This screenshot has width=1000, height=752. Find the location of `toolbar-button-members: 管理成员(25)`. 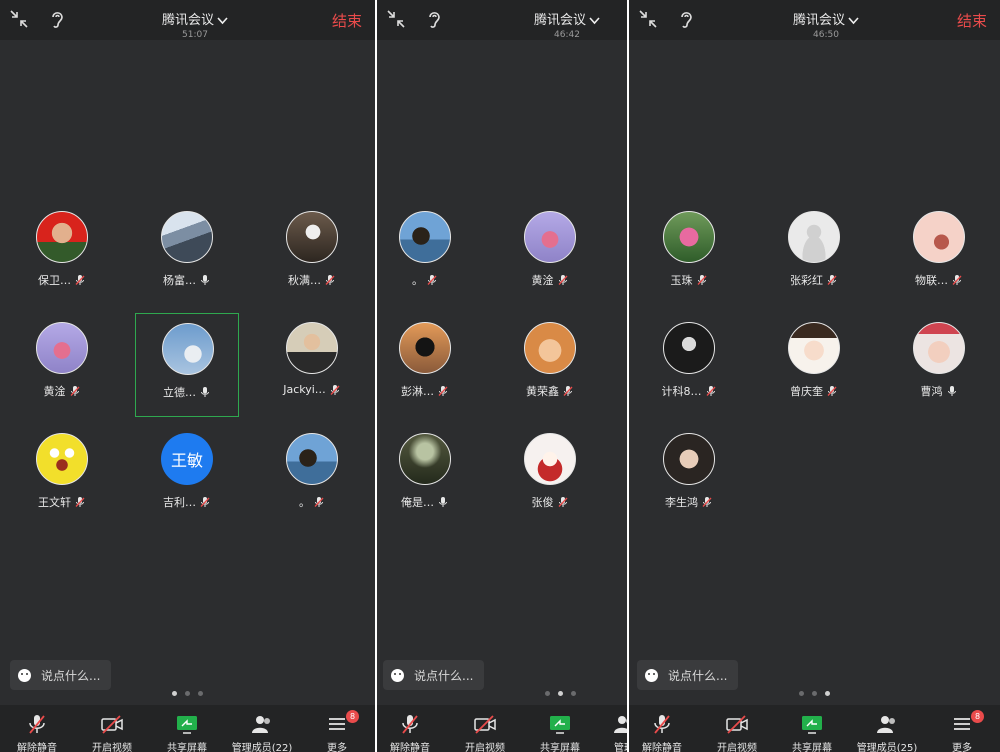

toolbar-button-members: 管理成员(25) is located at coordinates (887, 731).